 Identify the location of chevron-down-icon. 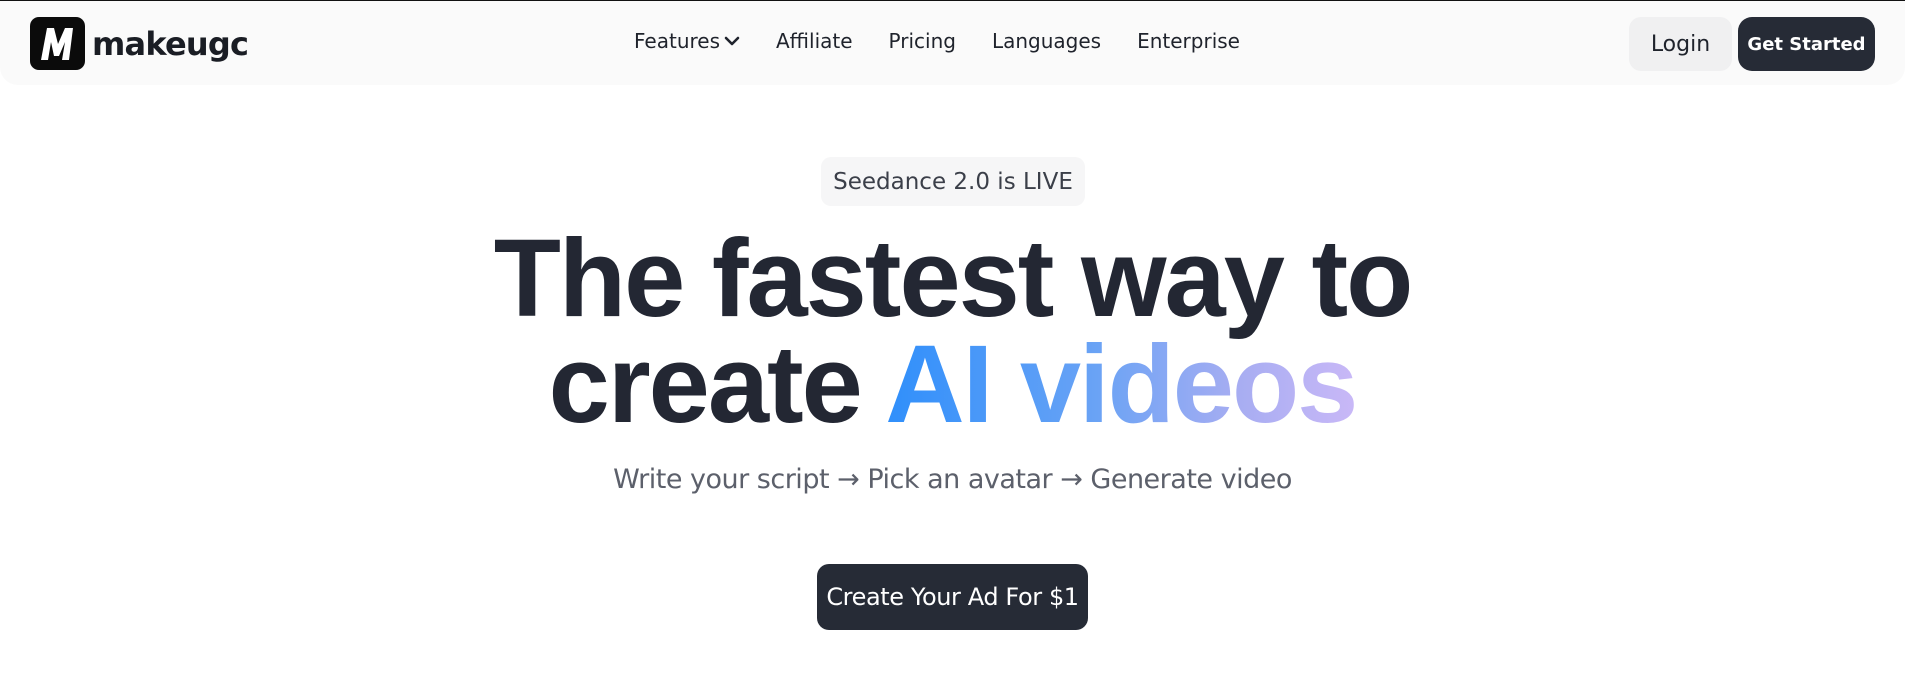
(732, 41).